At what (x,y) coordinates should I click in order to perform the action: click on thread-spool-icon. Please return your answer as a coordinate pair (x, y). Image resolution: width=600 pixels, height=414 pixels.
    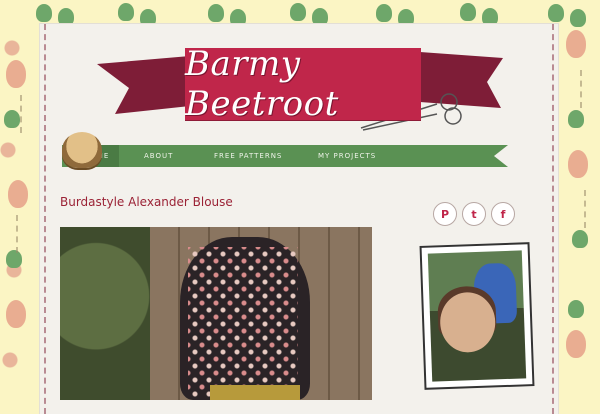
    Looking at the image, I should click on (82, 150).